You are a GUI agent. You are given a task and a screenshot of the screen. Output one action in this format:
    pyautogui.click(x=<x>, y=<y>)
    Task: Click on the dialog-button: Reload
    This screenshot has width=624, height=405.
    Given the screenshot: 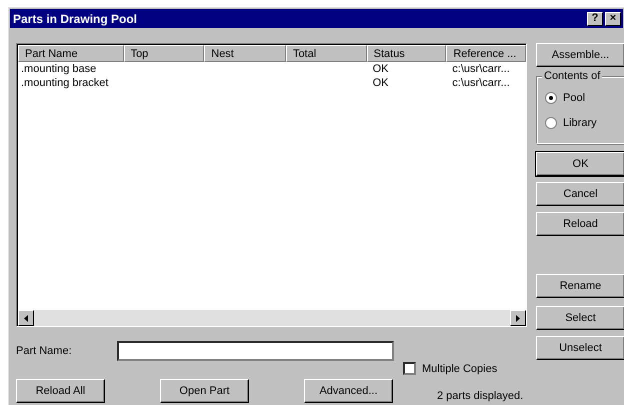 What is the action you would take?
    pyautogui.click(x=580, y=224)
    